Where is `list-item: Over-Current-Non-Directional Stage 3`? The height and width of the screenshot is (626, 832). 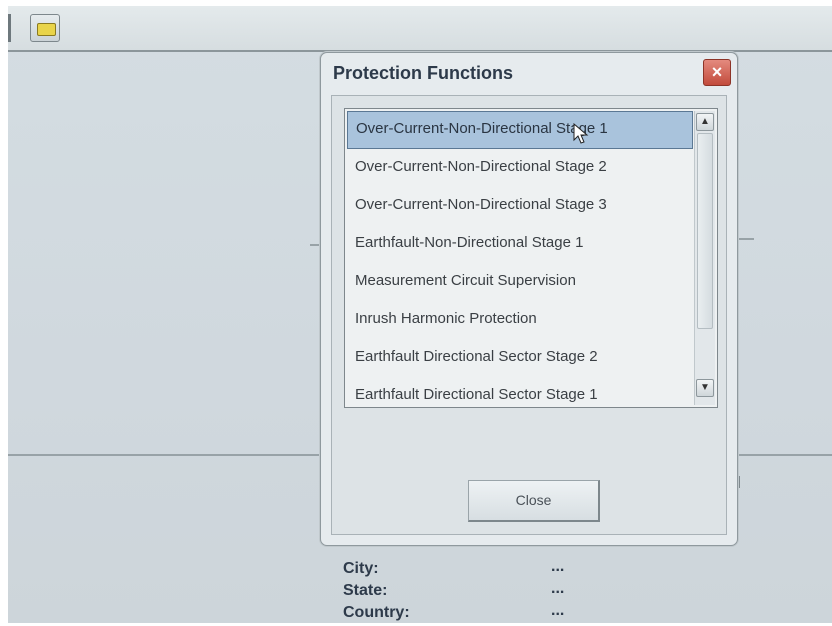 list-item: Over-Current-Non-Directional Stage 3 is located at coordinates (520, 206).